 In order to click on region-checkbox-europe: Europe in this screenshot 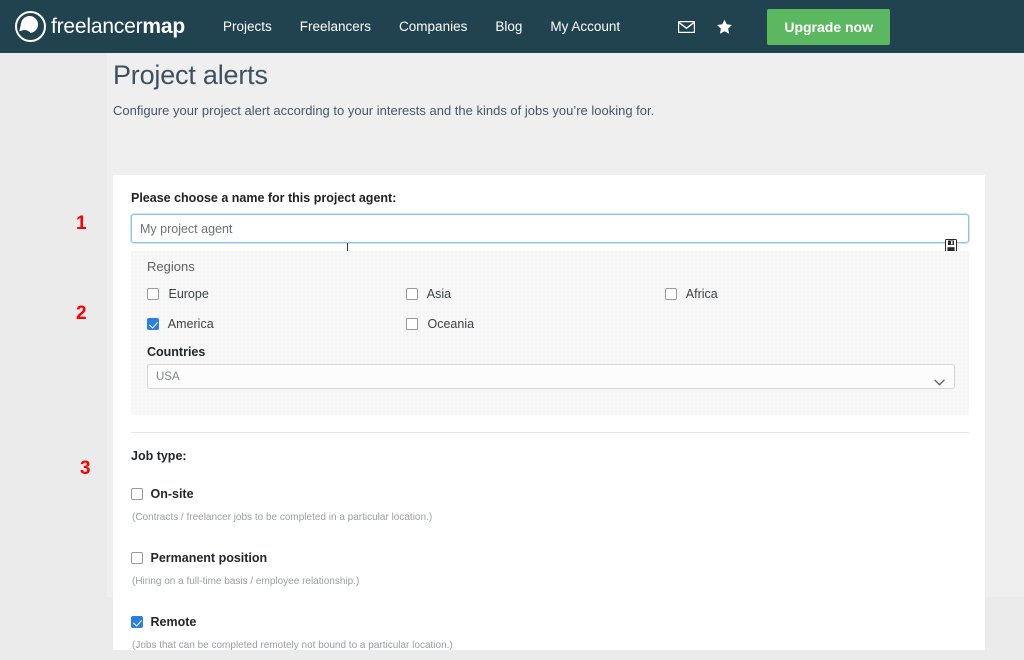, I will do `click(178, 294)`.